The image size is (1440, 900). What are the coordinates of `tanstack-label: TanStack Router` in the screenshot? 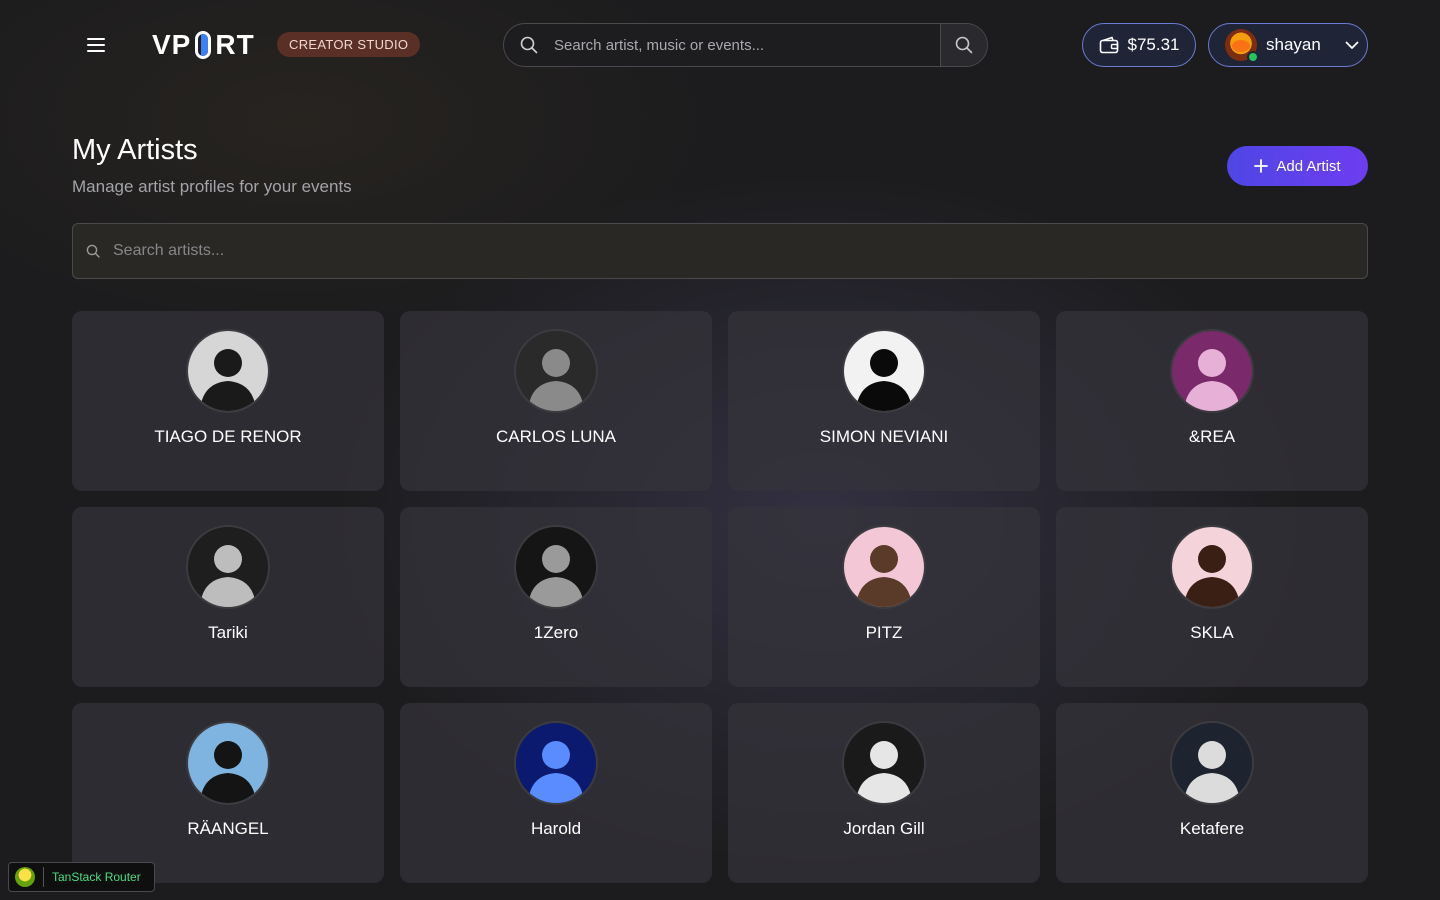 It's located at (96, 877).